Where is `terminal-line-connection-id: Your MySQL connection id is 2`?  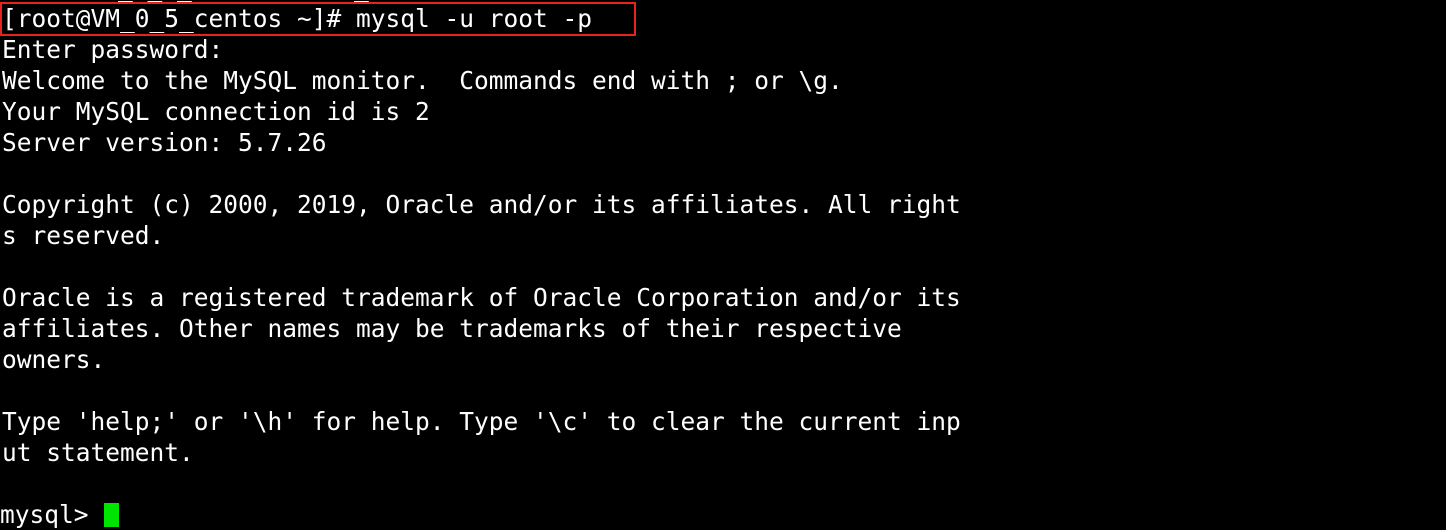
terminal-line-connection-id: Your MySQL connection id is 2 is located at coordinates (216, 111).